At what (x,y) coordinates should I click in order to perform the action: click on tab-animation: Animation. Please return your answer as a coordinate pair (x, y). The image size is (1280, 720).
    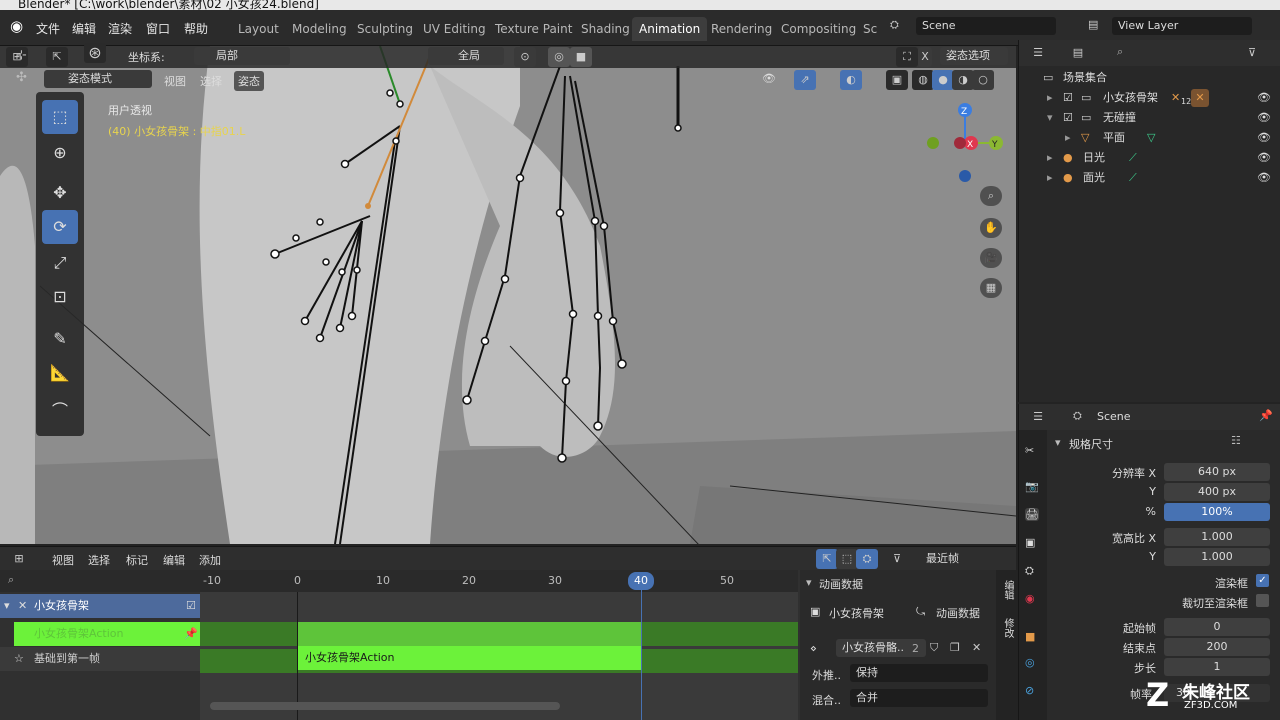
    Looking at the image, I should click on (670, 29).